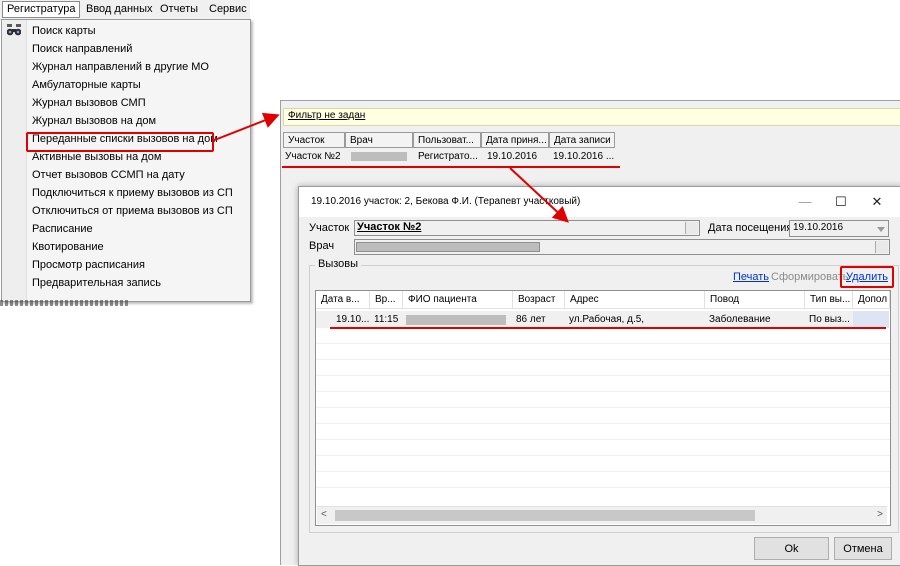 The image size is (900, 566). I want to click on annotation-arrows, so click(390, 167).